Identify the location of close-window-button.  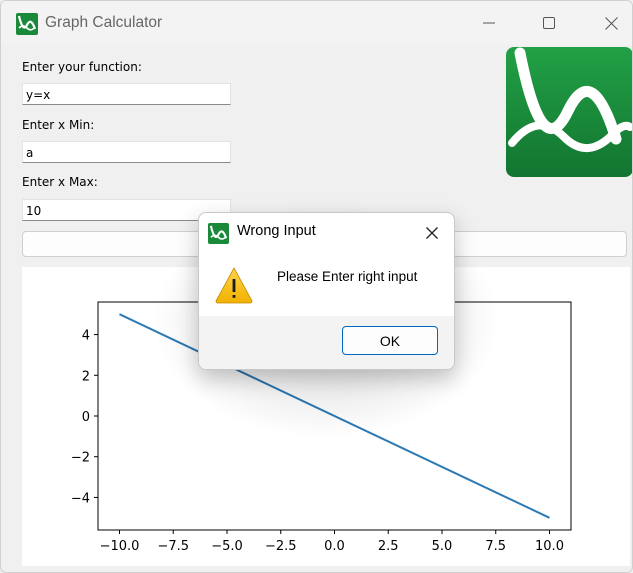
(610, 23).